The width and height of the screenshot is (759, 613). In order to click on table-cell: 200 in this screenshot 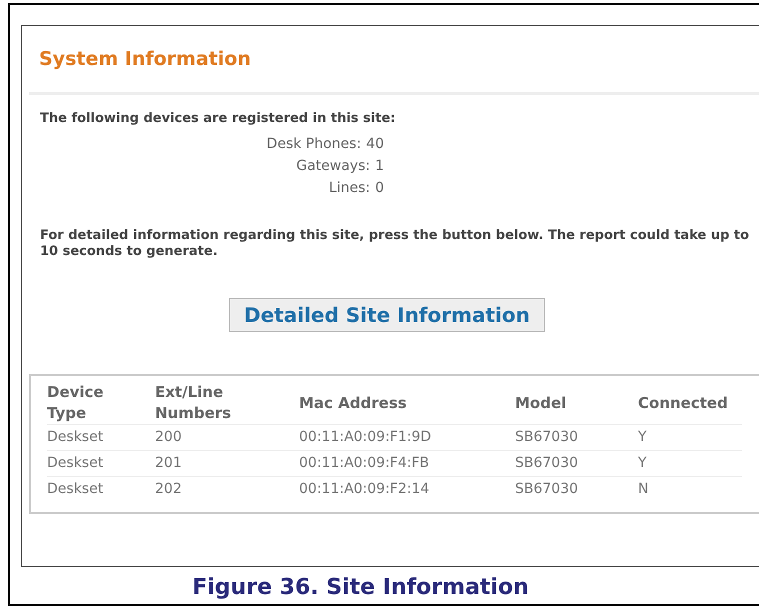, I will do `click(227, 437)`.